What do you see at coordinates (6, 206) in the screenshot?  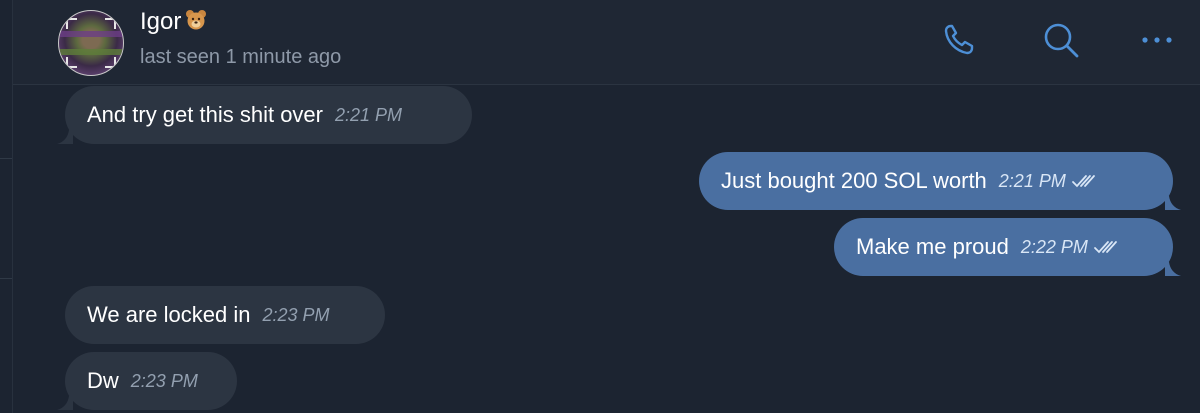 I see `chat-list-edge` at bounding box center [6, 206].